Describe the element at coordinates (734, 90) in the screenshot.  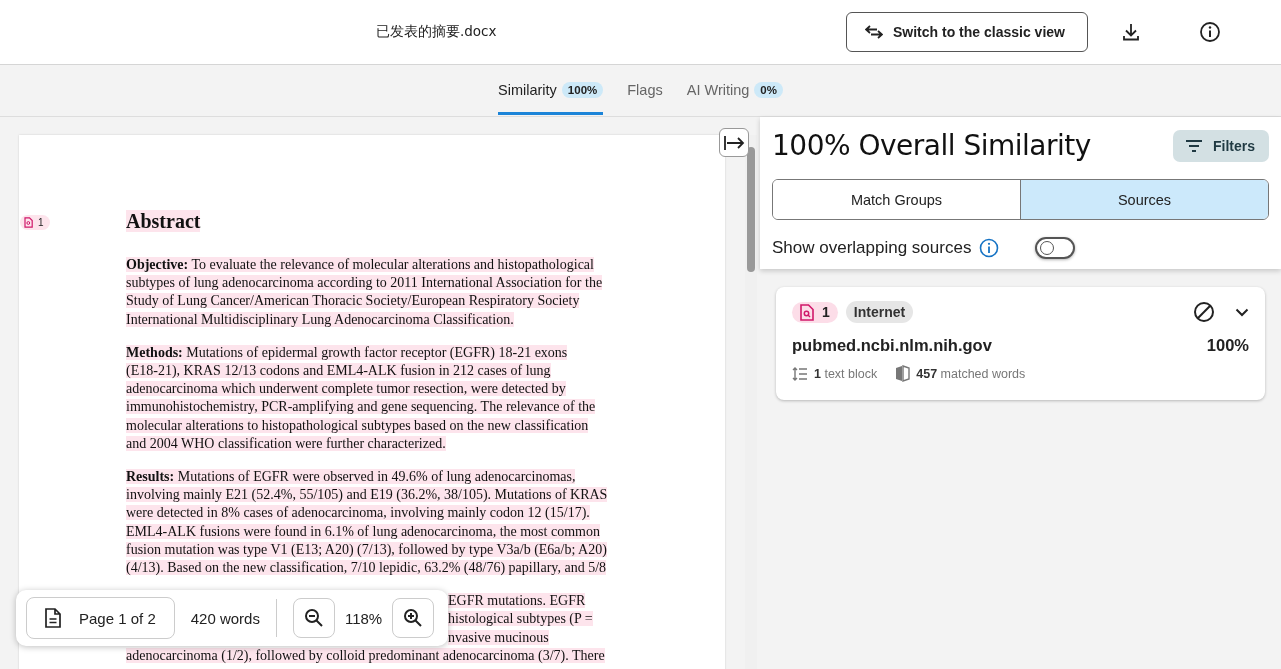
I see `tab: AI Writing 0%` at that location.